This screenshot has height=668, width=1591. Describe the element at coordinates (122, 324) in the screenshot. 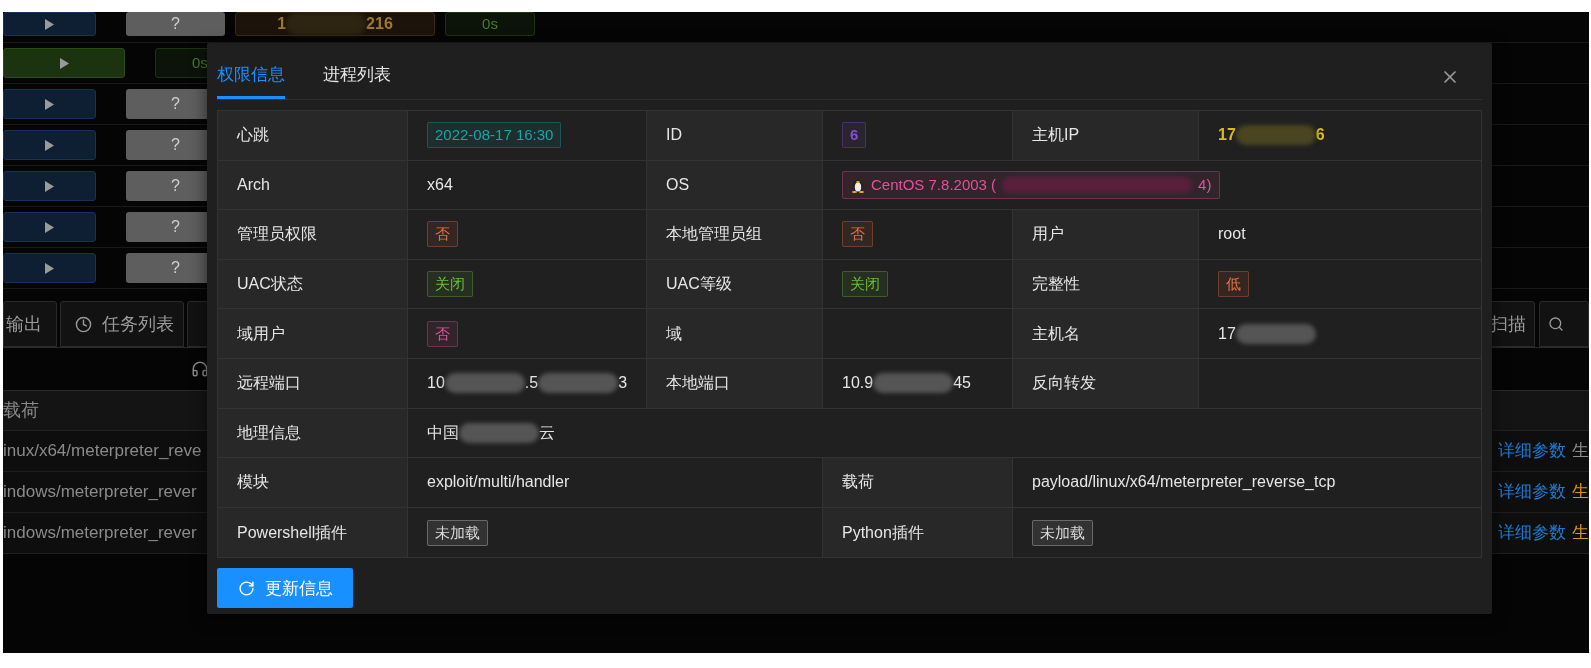

I see `bottom-tab: 任务列表` at that location.